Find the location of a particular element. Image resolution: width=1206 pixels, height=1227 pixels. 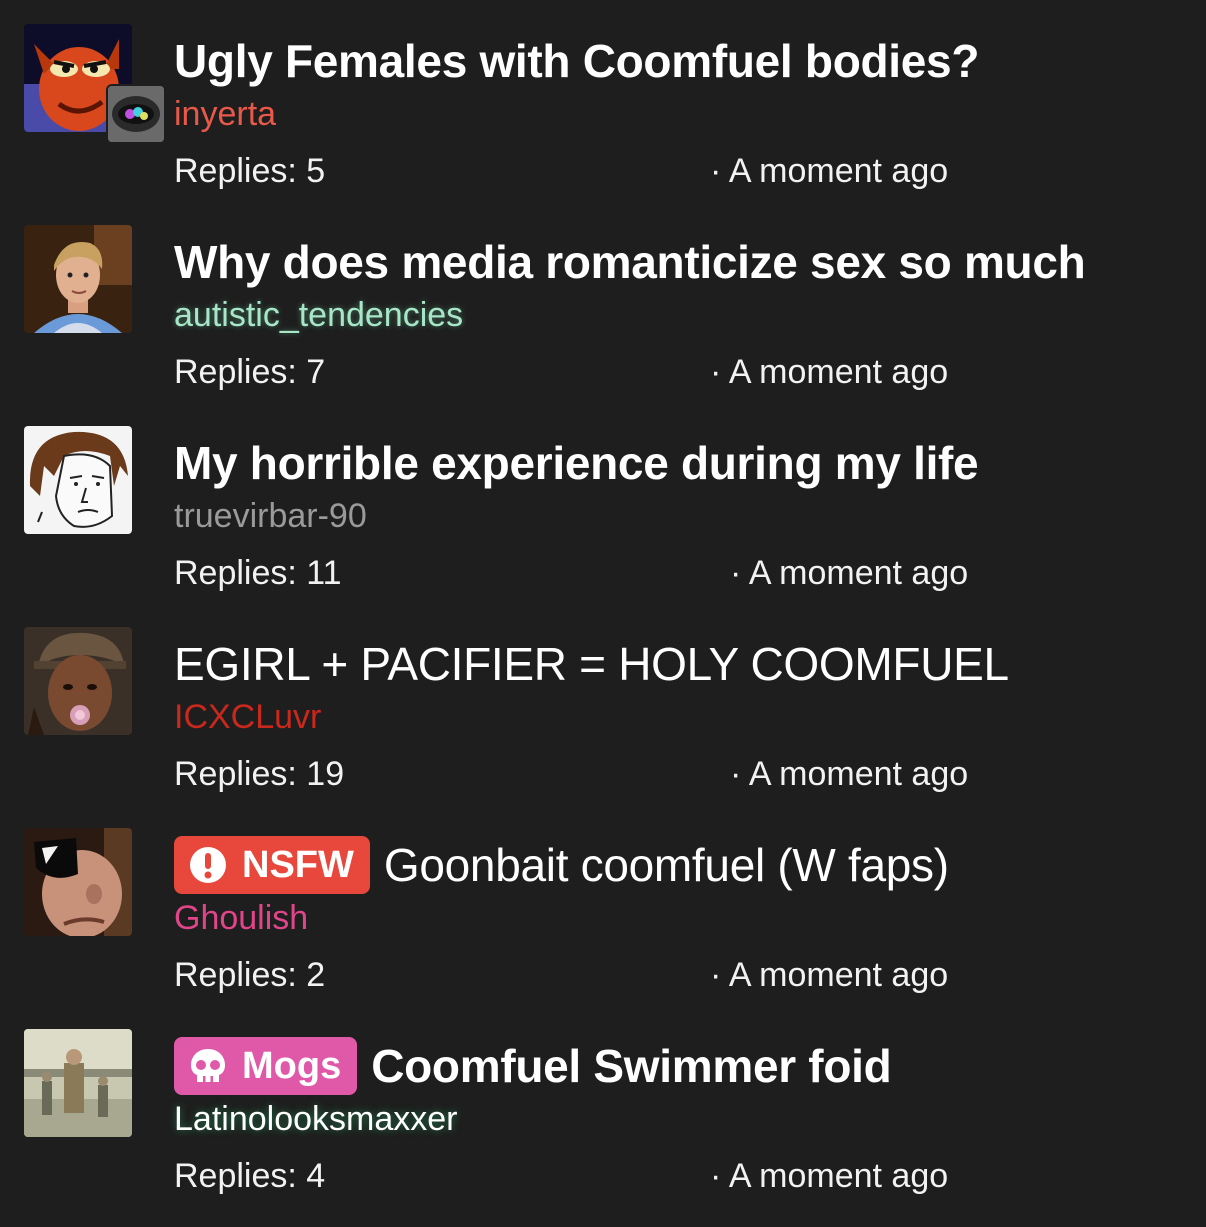

thread-title-row: EGIRL + PACIFIER = HOLY COOMFUEL is located at coordinates (680, 664).